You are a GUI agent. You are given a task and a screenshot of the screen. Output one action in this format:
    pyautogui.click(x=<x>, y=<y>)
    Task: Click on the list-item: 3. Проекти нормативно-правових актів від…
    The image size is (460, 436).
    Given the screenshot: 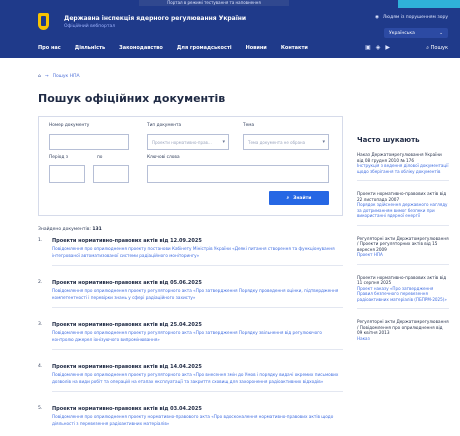 What is the action you would take?
    pyautogui.click(x=190, y=336)
    